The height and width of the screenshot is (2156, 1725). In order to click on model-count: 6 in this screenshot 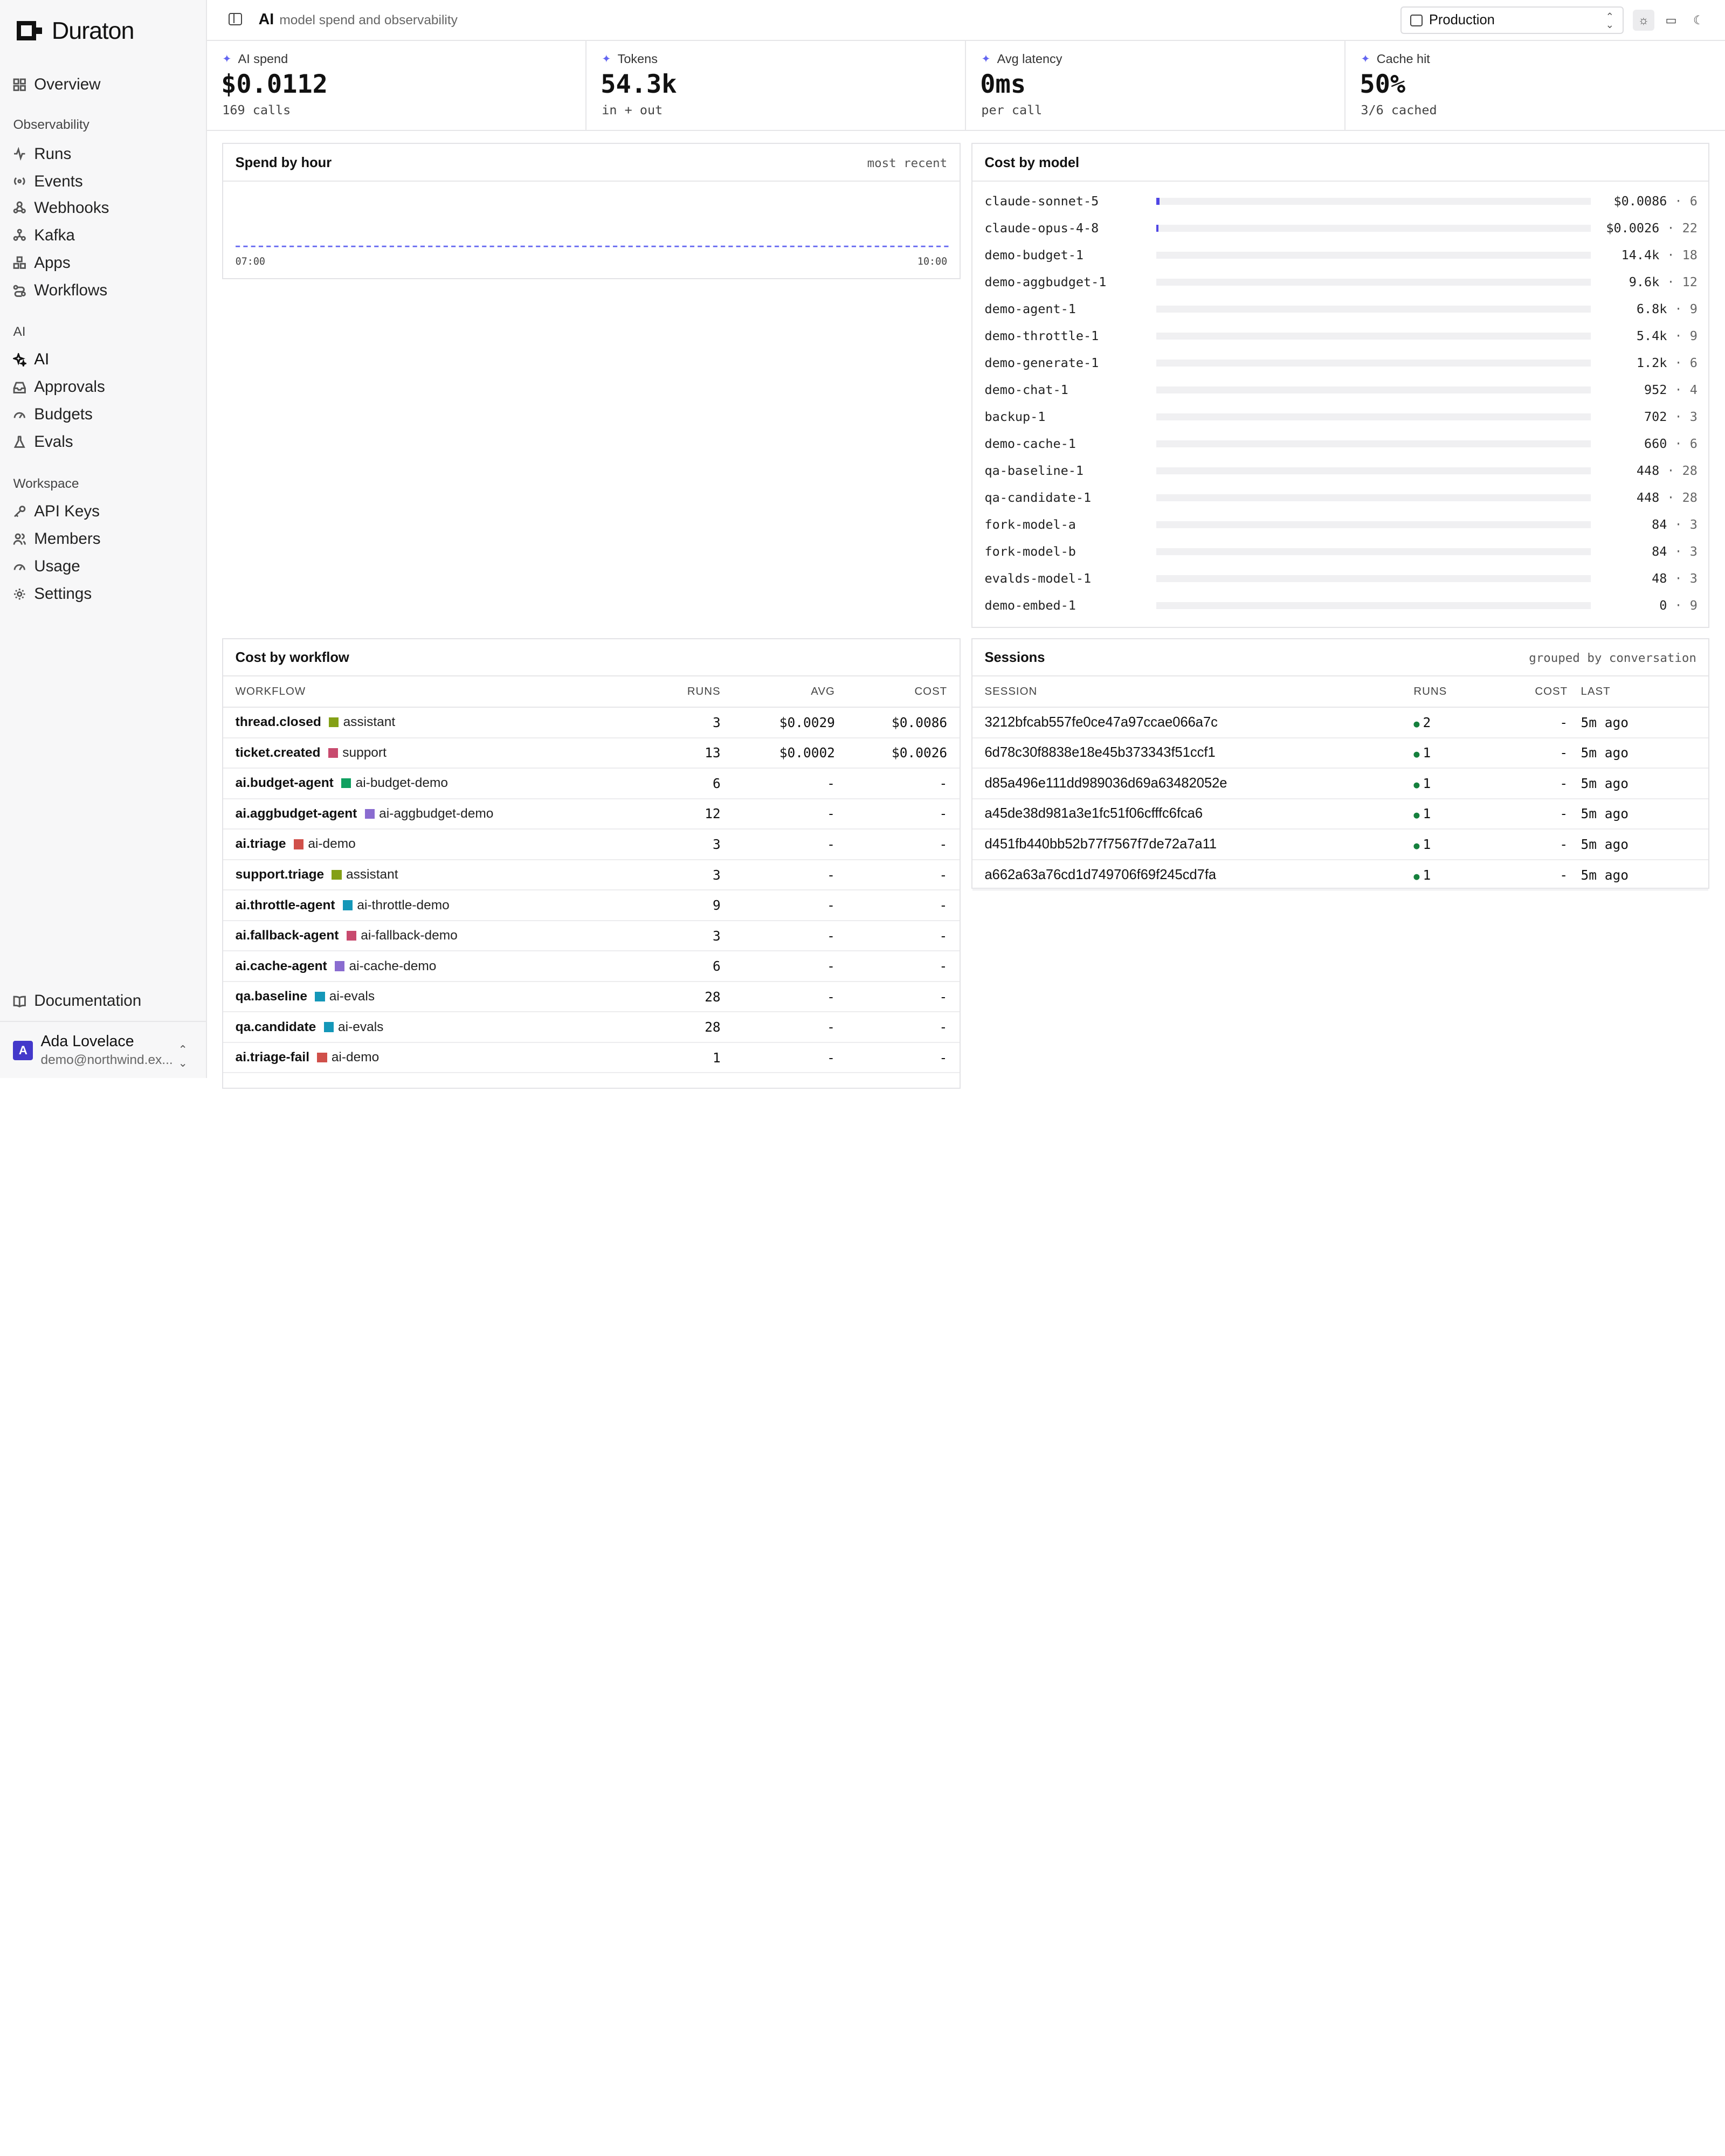, I will do `click(1693, 363)`.